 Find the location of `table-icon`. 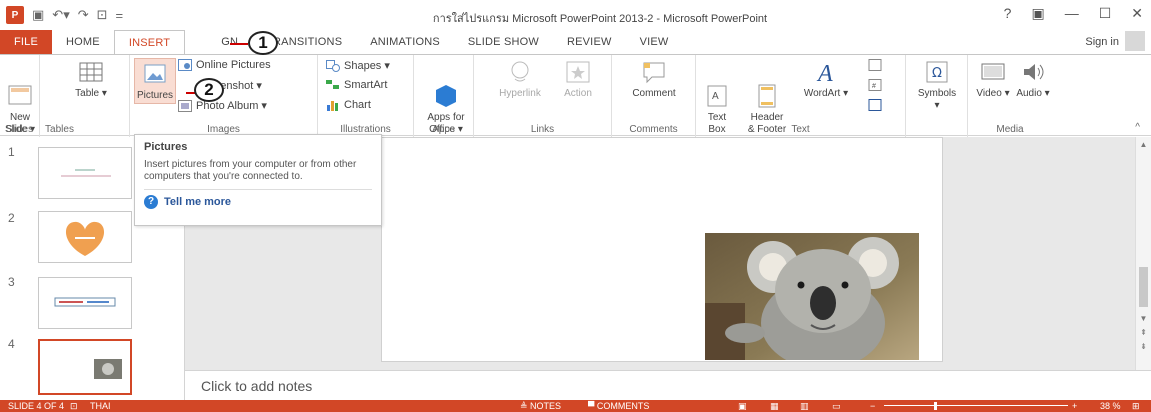

table-icon is located at coordinates (91, 72).